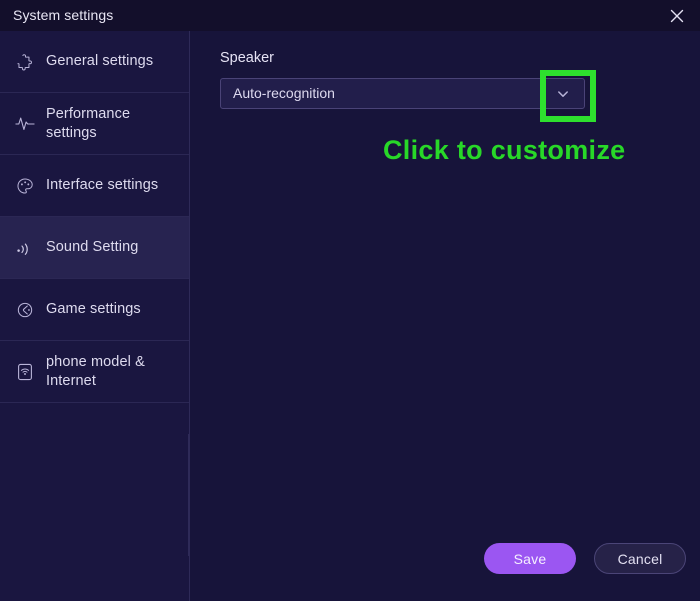 The image size is (700, 601). What do you see at coordinates (100, 61) in the screenshot?
I see `sidebar-item-label: General settings` at bounding box center [100, 61].